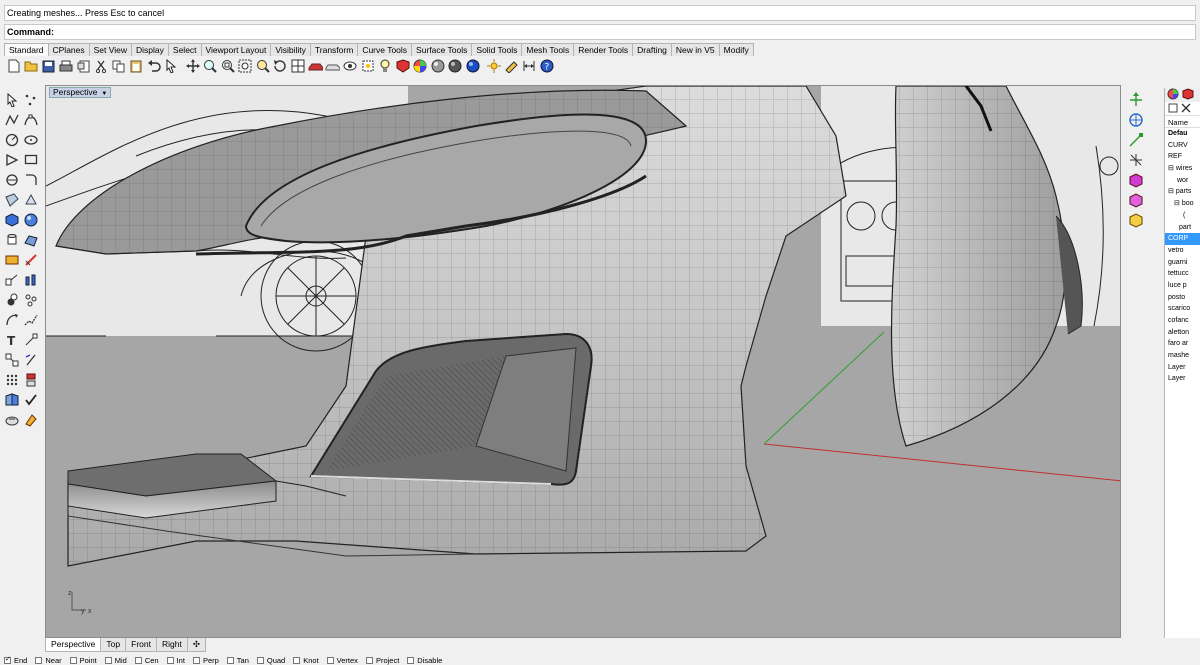 The width and height of the screenshot is (1200, 665). I want to click on block-icon, so click(11, 400).